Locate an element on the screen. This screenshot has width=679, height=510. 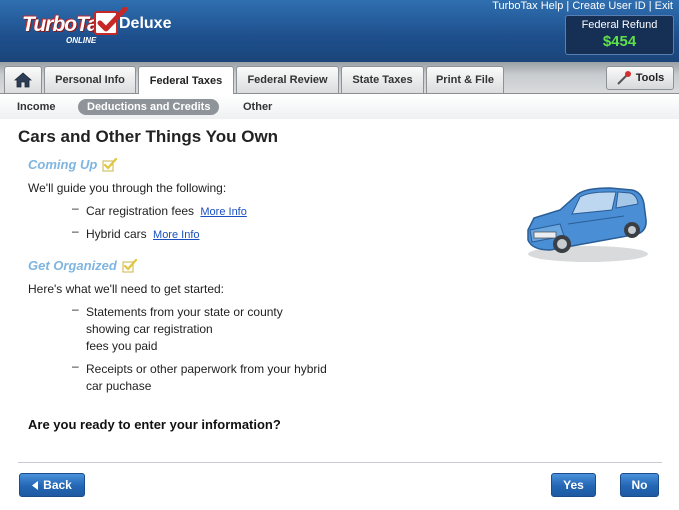
back-arrow-icon is located at coordinates (35, 485).